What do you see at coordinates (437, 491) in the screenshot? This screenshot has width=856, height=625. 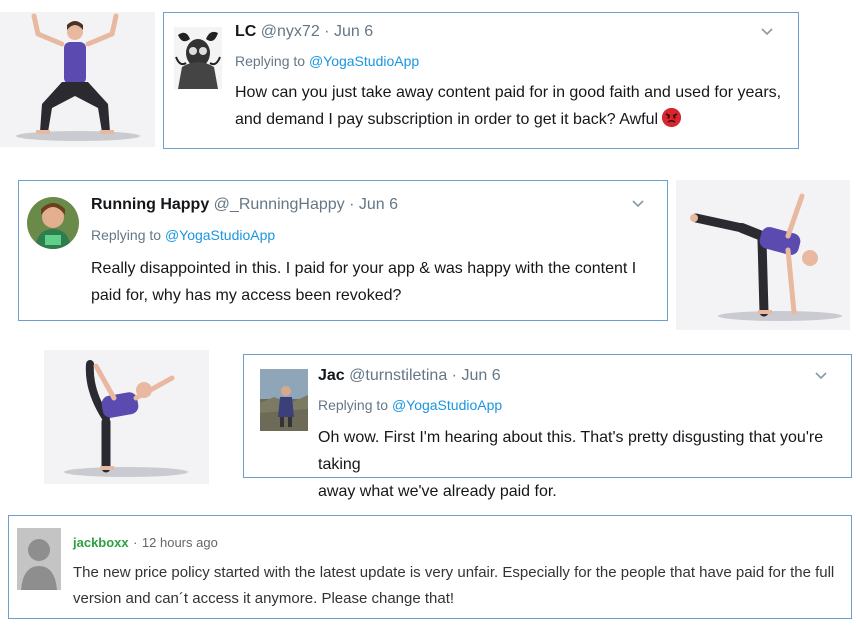 I see `tweet-text-line: away what we've already paid for.` at bounding box center [437, 491].